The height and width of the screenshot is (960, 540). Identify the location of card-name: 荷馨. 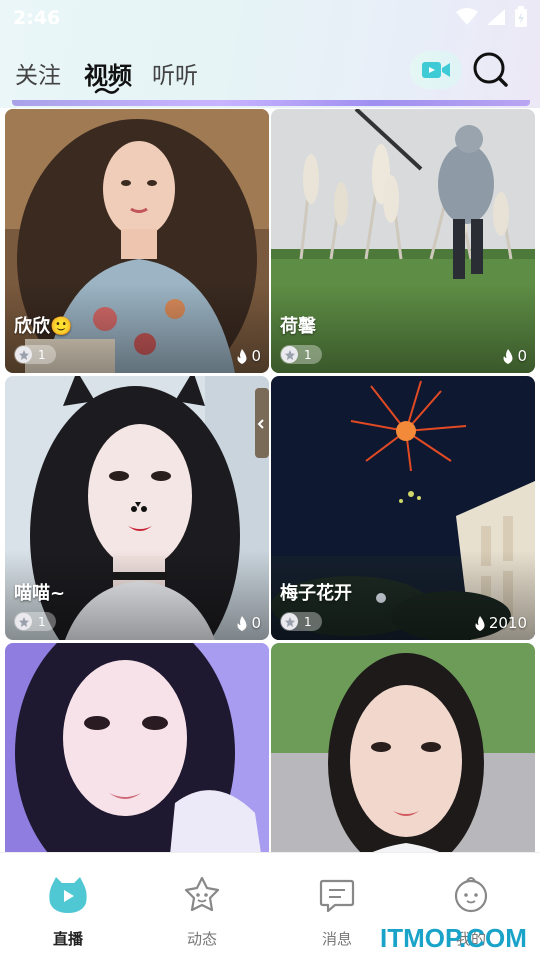
(298, 326).